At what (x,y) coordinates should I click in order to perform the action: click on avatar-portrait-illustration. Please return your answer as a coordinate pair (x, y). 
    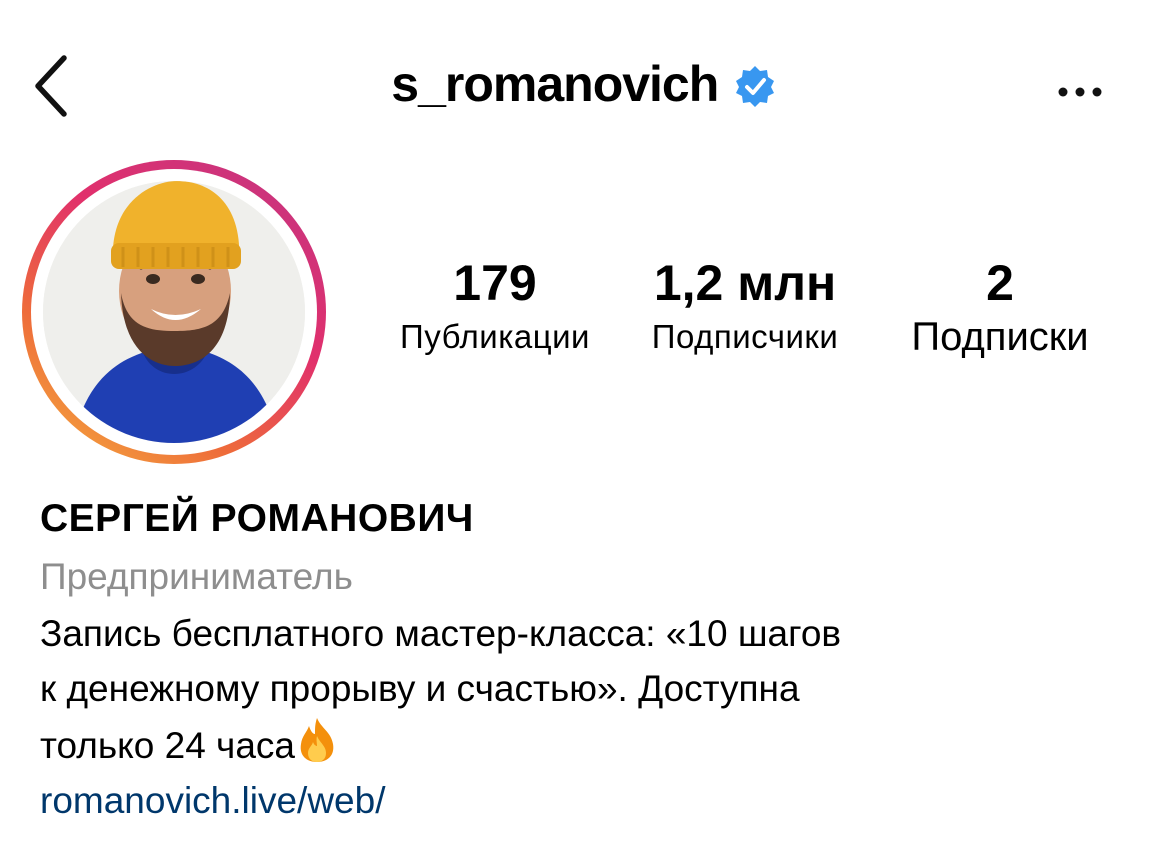
    Looking at the image, I should click on (174, 312).